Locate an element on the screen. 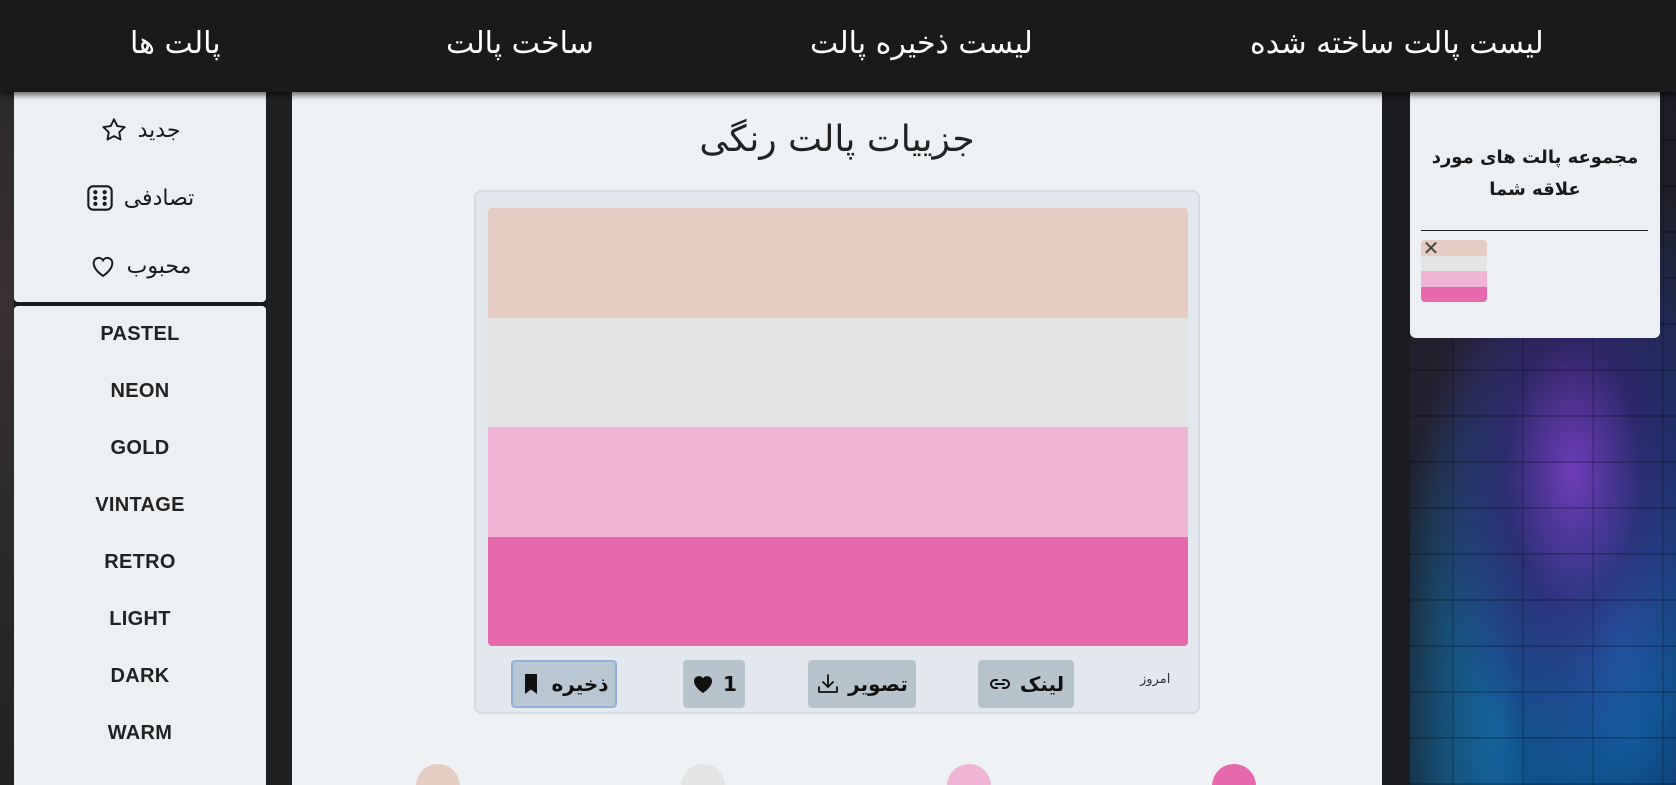  favorites-panel: مجموعه پالت های مورد علاقه شما ✕ is located at coordinates (1535, 215).